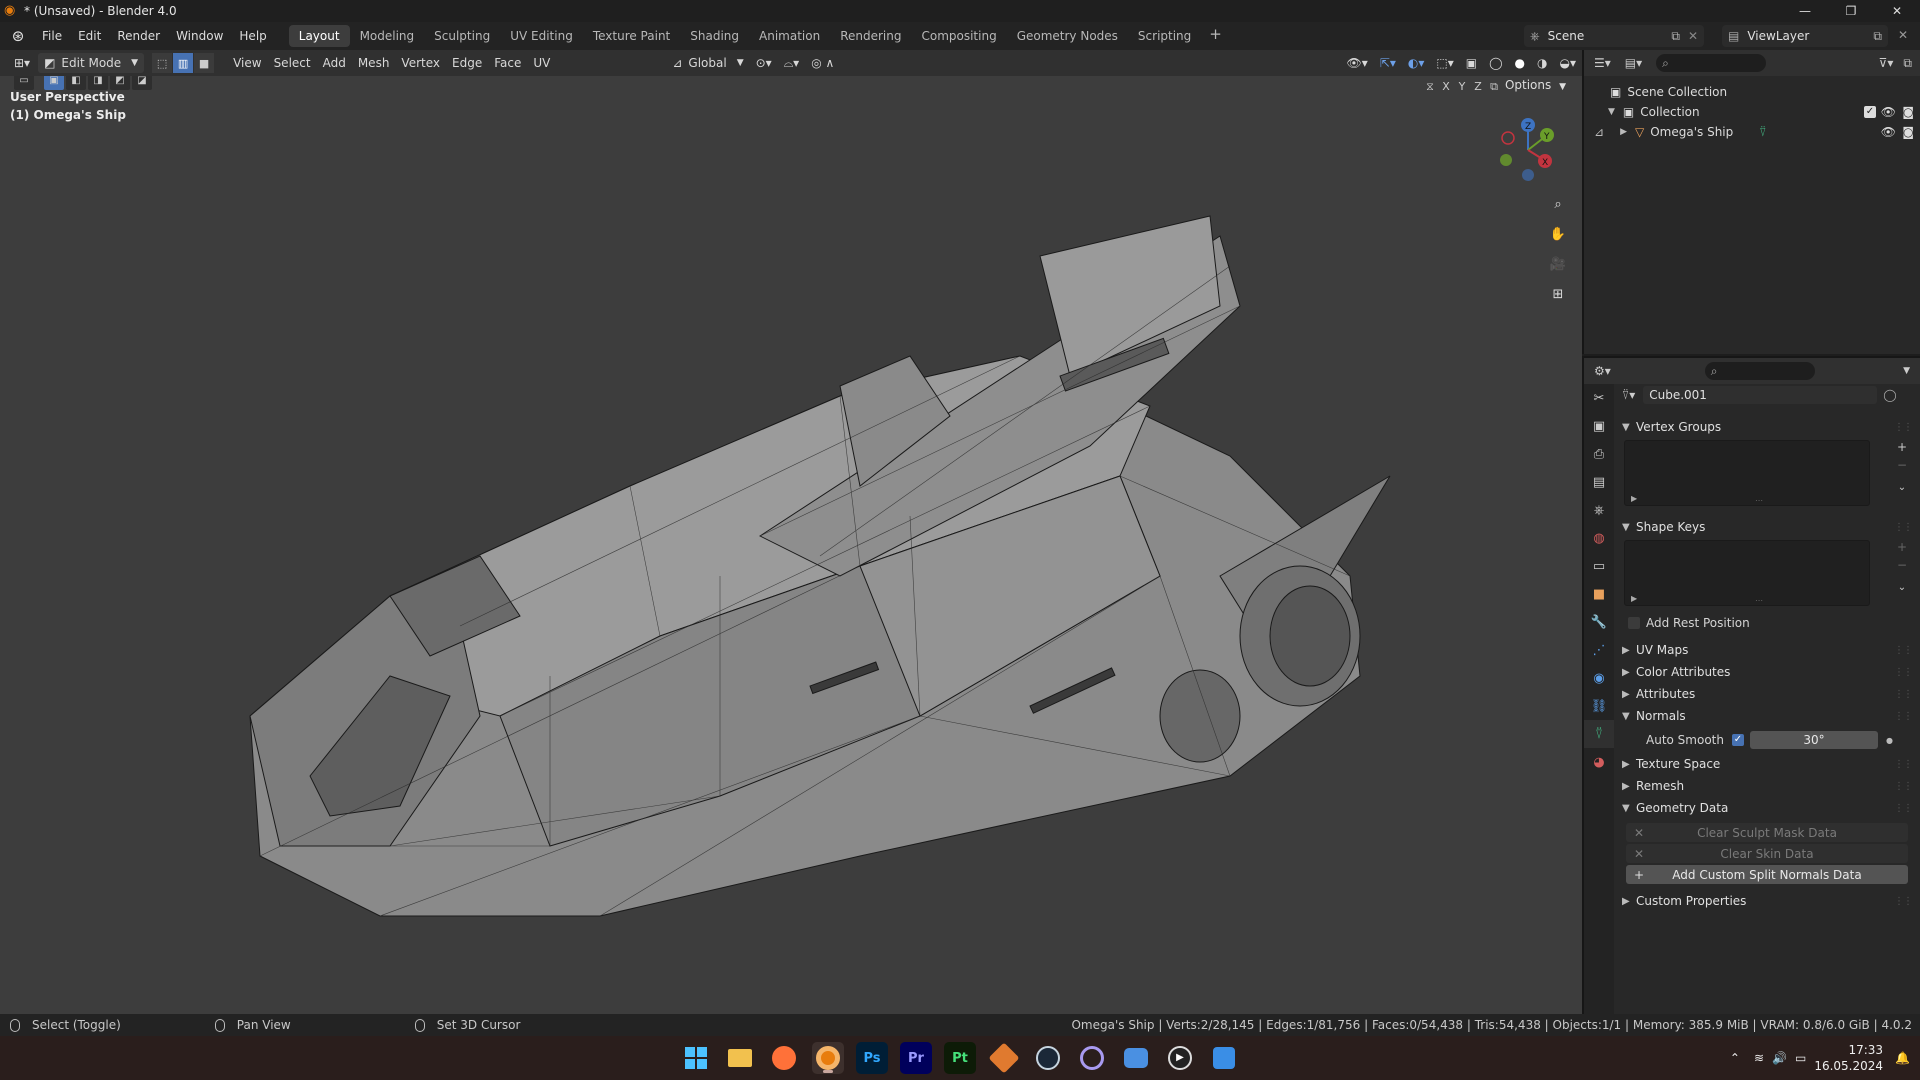 Image resolution: width=1920 pixels, height=1080 pixels. I want to click on blender-icon, so click(828, 1058).